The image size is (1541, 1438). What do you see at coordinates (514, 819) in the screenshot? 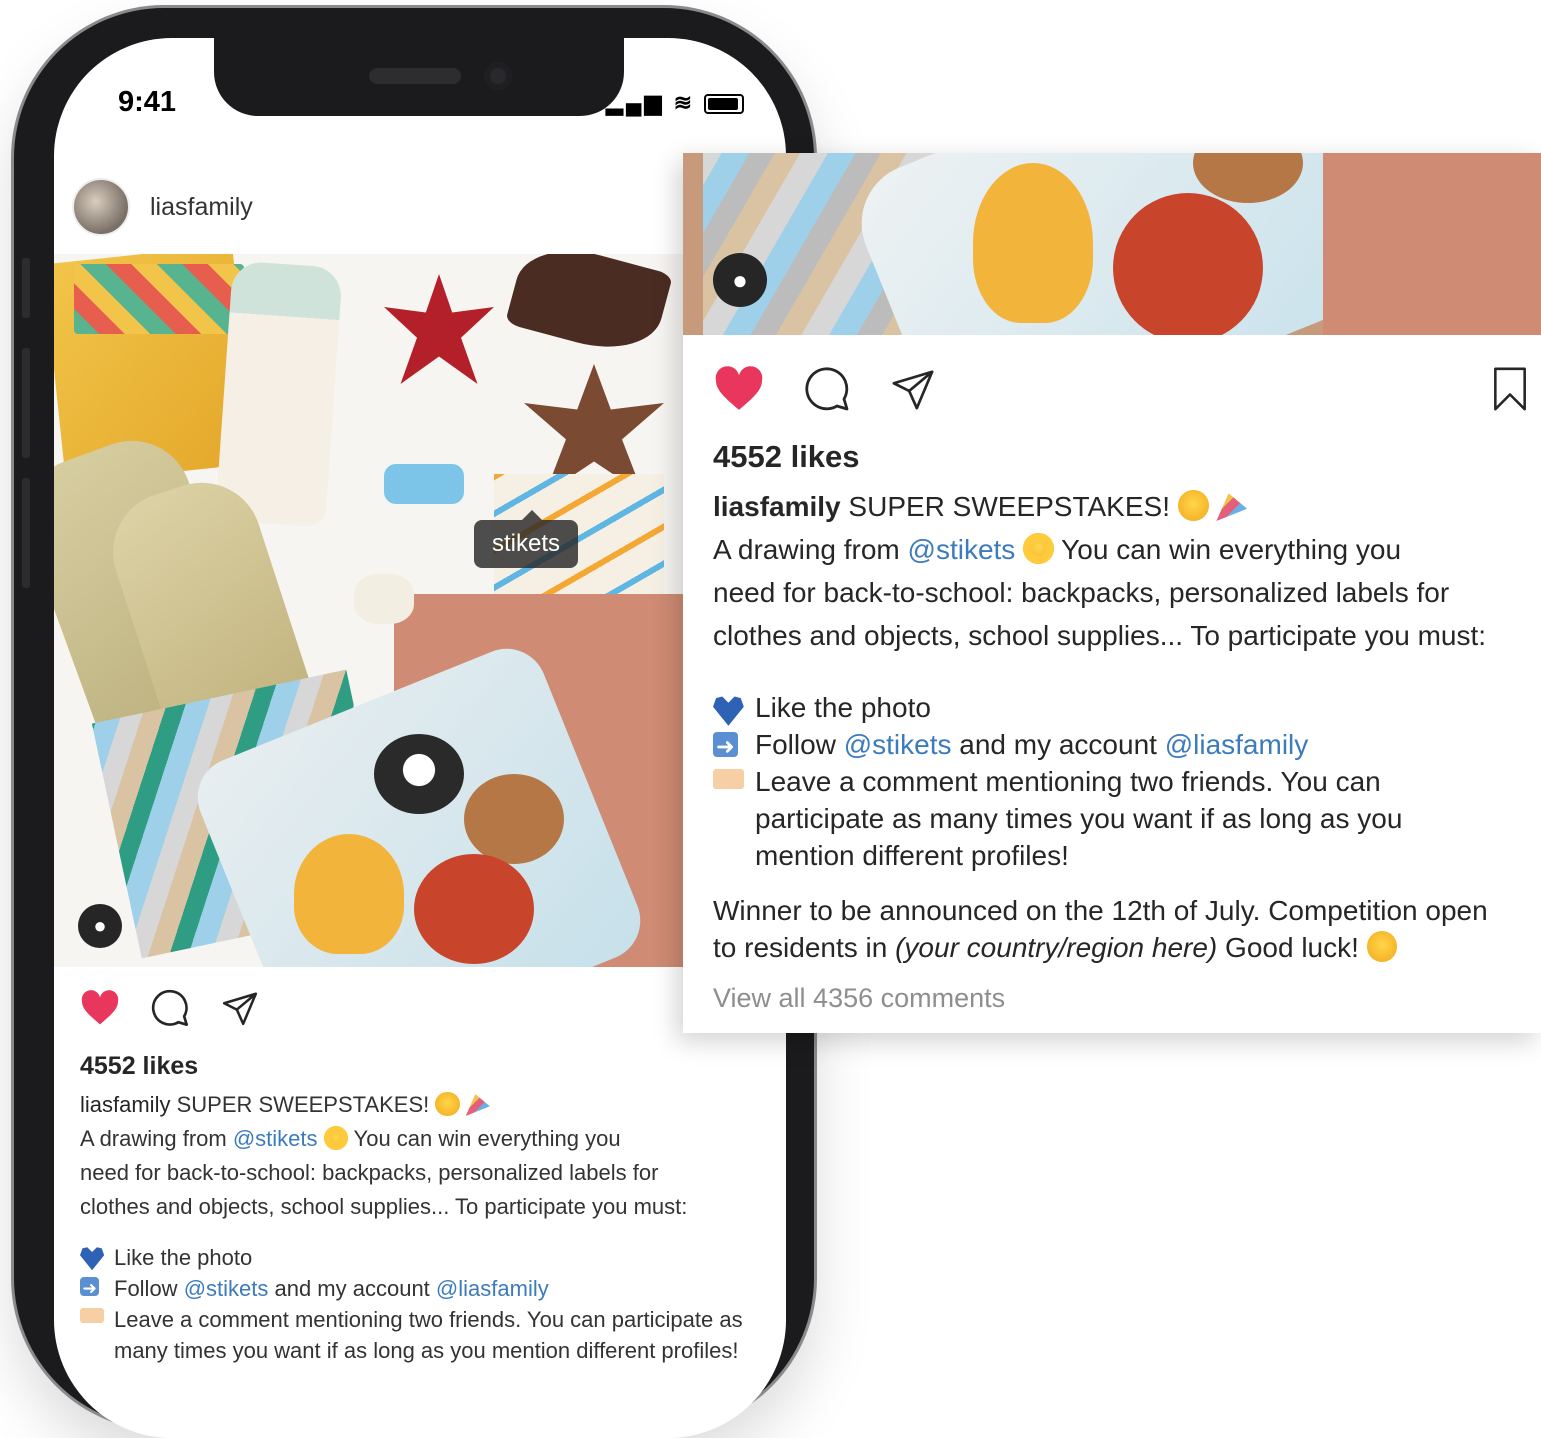
I see `bear-face` at bounding box center [514, 819].